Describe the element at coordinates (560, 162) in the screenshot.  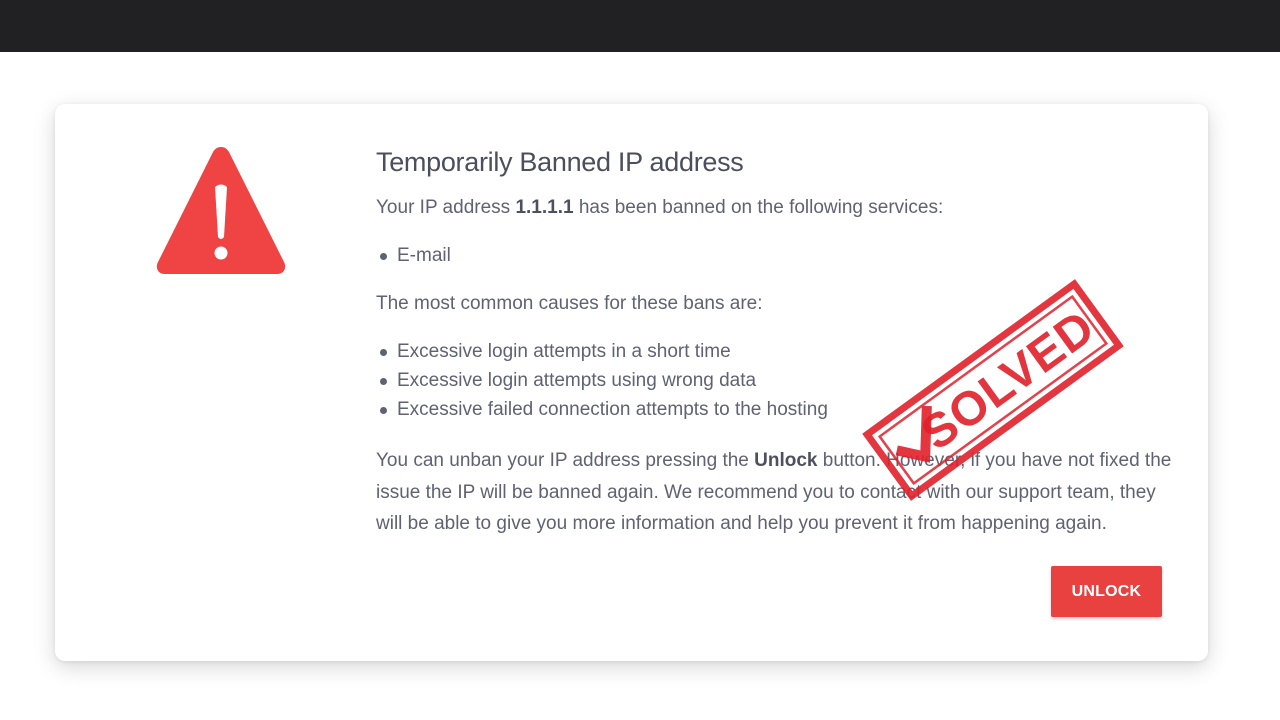
I see `page-title: Temporarily Banned IP address` at that location.